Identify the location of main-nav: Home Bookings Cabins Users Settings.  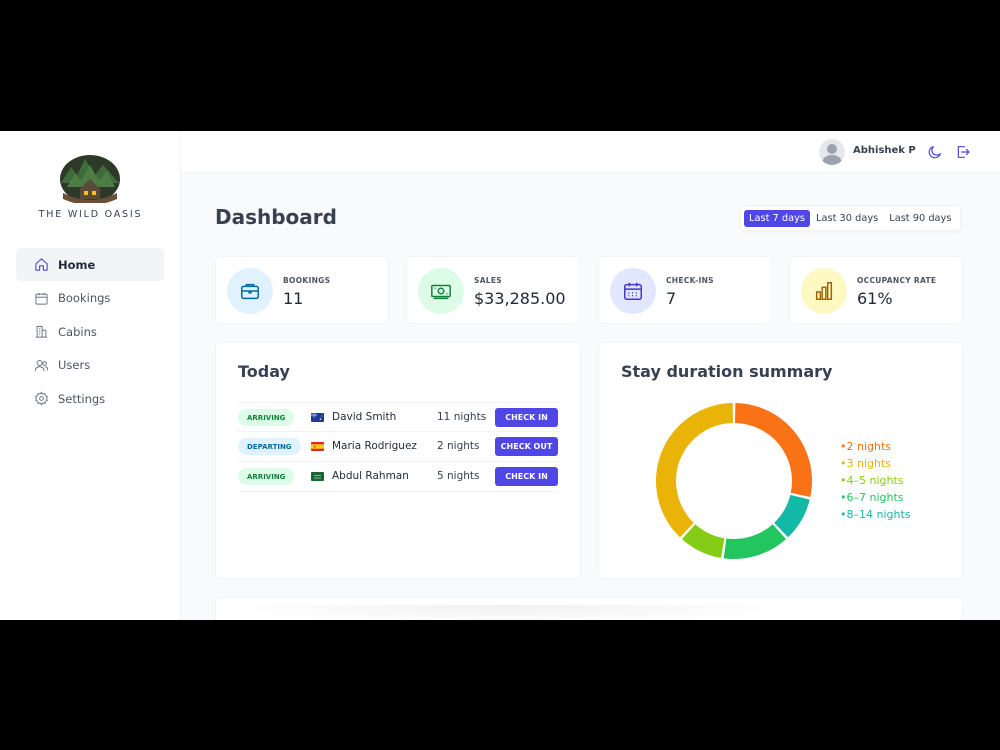
(90, 332).